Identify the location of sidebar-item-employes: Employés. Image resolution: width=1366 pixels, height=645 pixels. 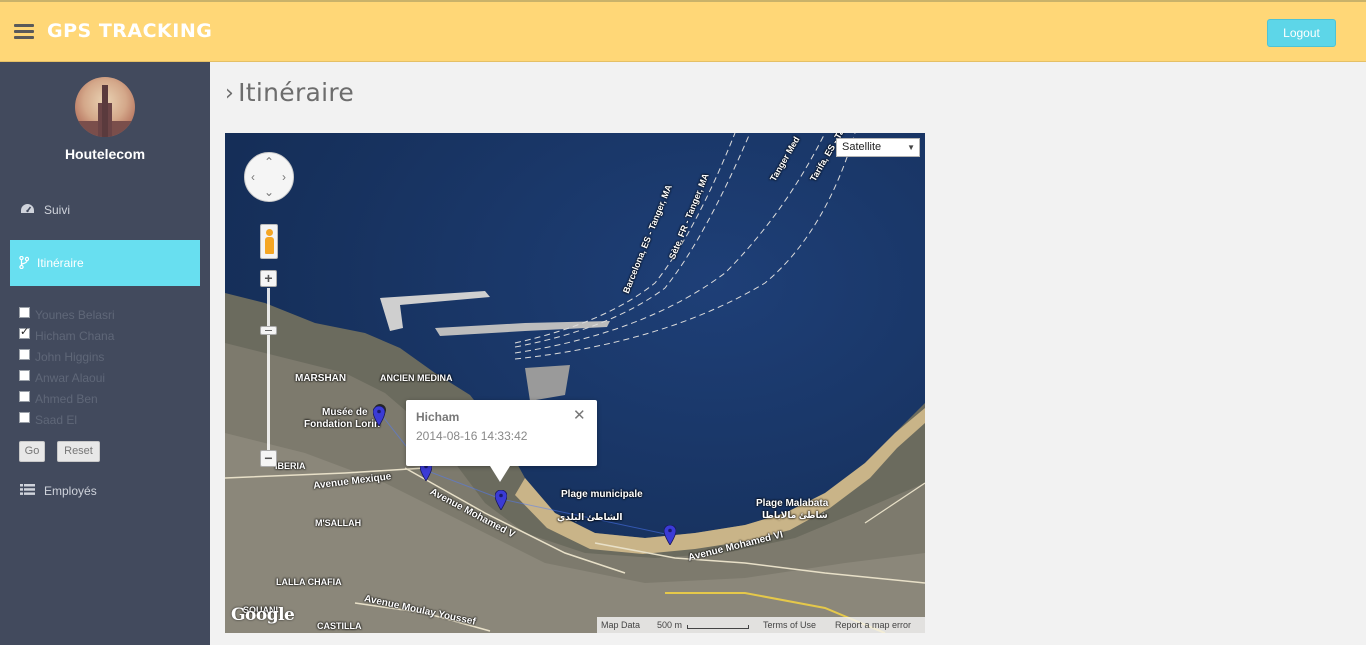
(105, 491).